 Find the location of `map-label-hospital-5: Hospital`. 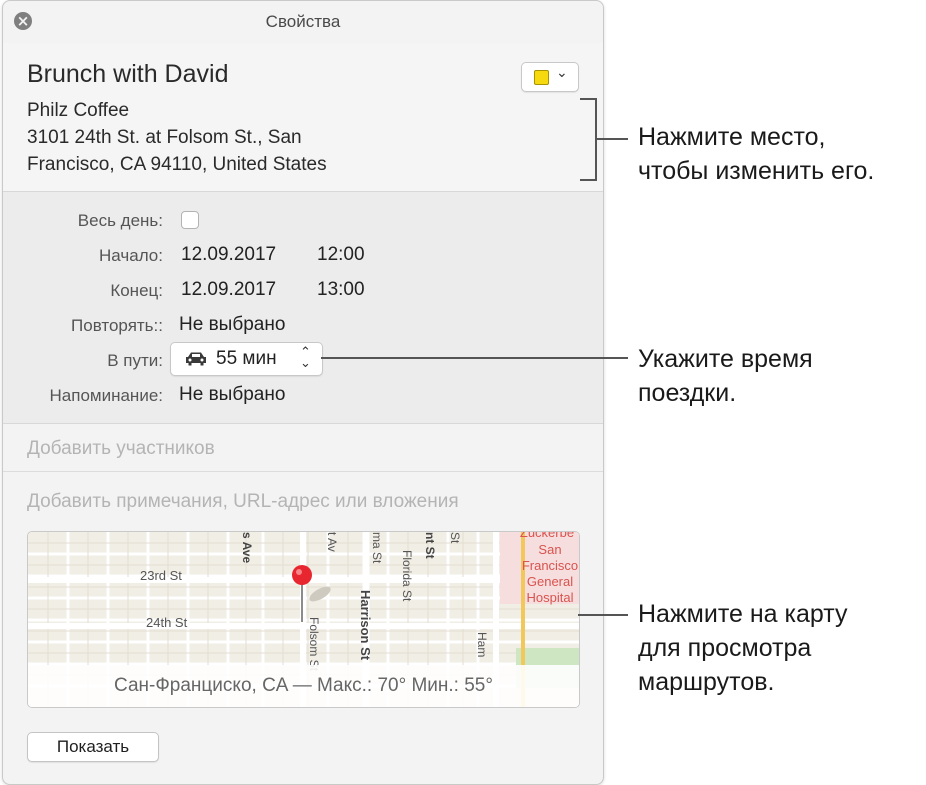

map-label-hospital-5: Hospital is located at coordinates (550, 597).